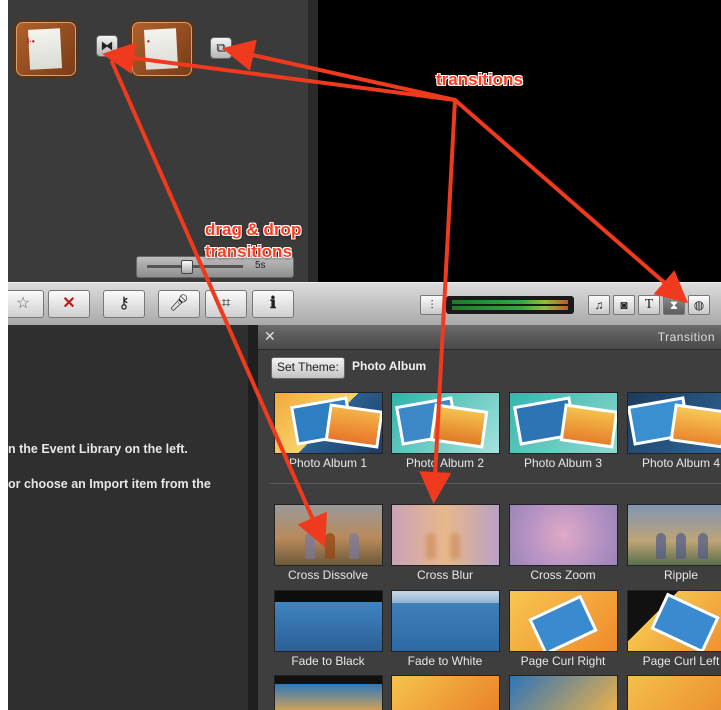 The image size is (721, 710). Describe the element at coordinates (510, 305) in the screenshot. I see `audio-level-meter` at that location.